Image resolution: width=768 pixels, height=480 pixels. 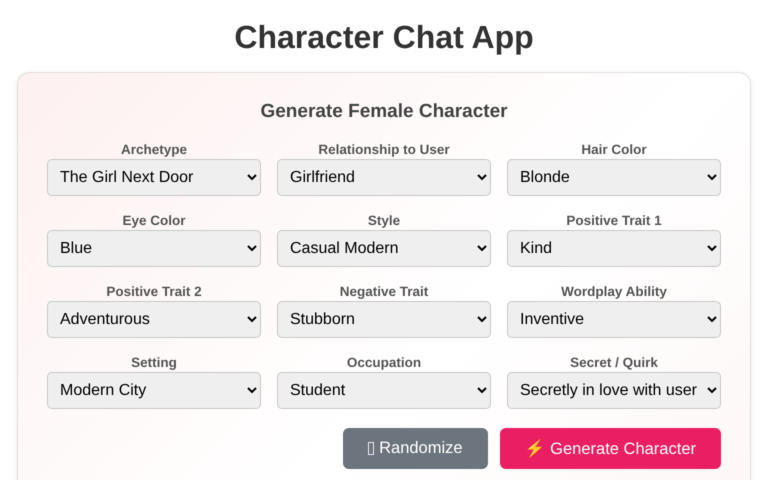 I want to click on dropdown: Secretly in love with user, so click(x=614, y=390).